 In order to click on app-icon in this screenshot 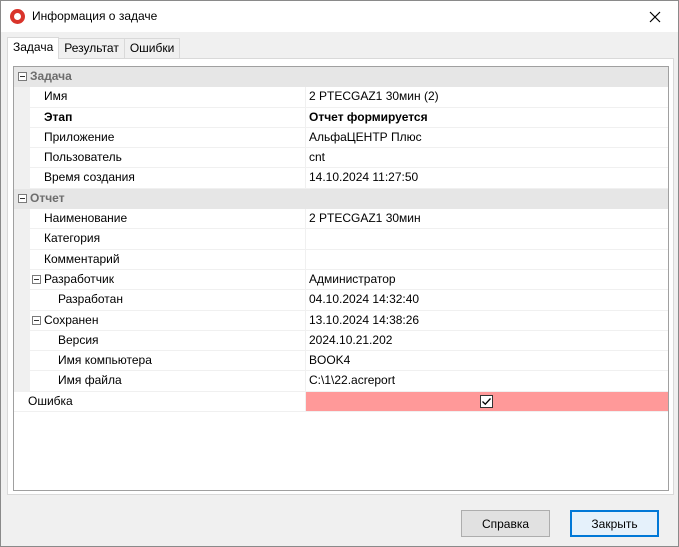, I will do `click(17, 16)`.